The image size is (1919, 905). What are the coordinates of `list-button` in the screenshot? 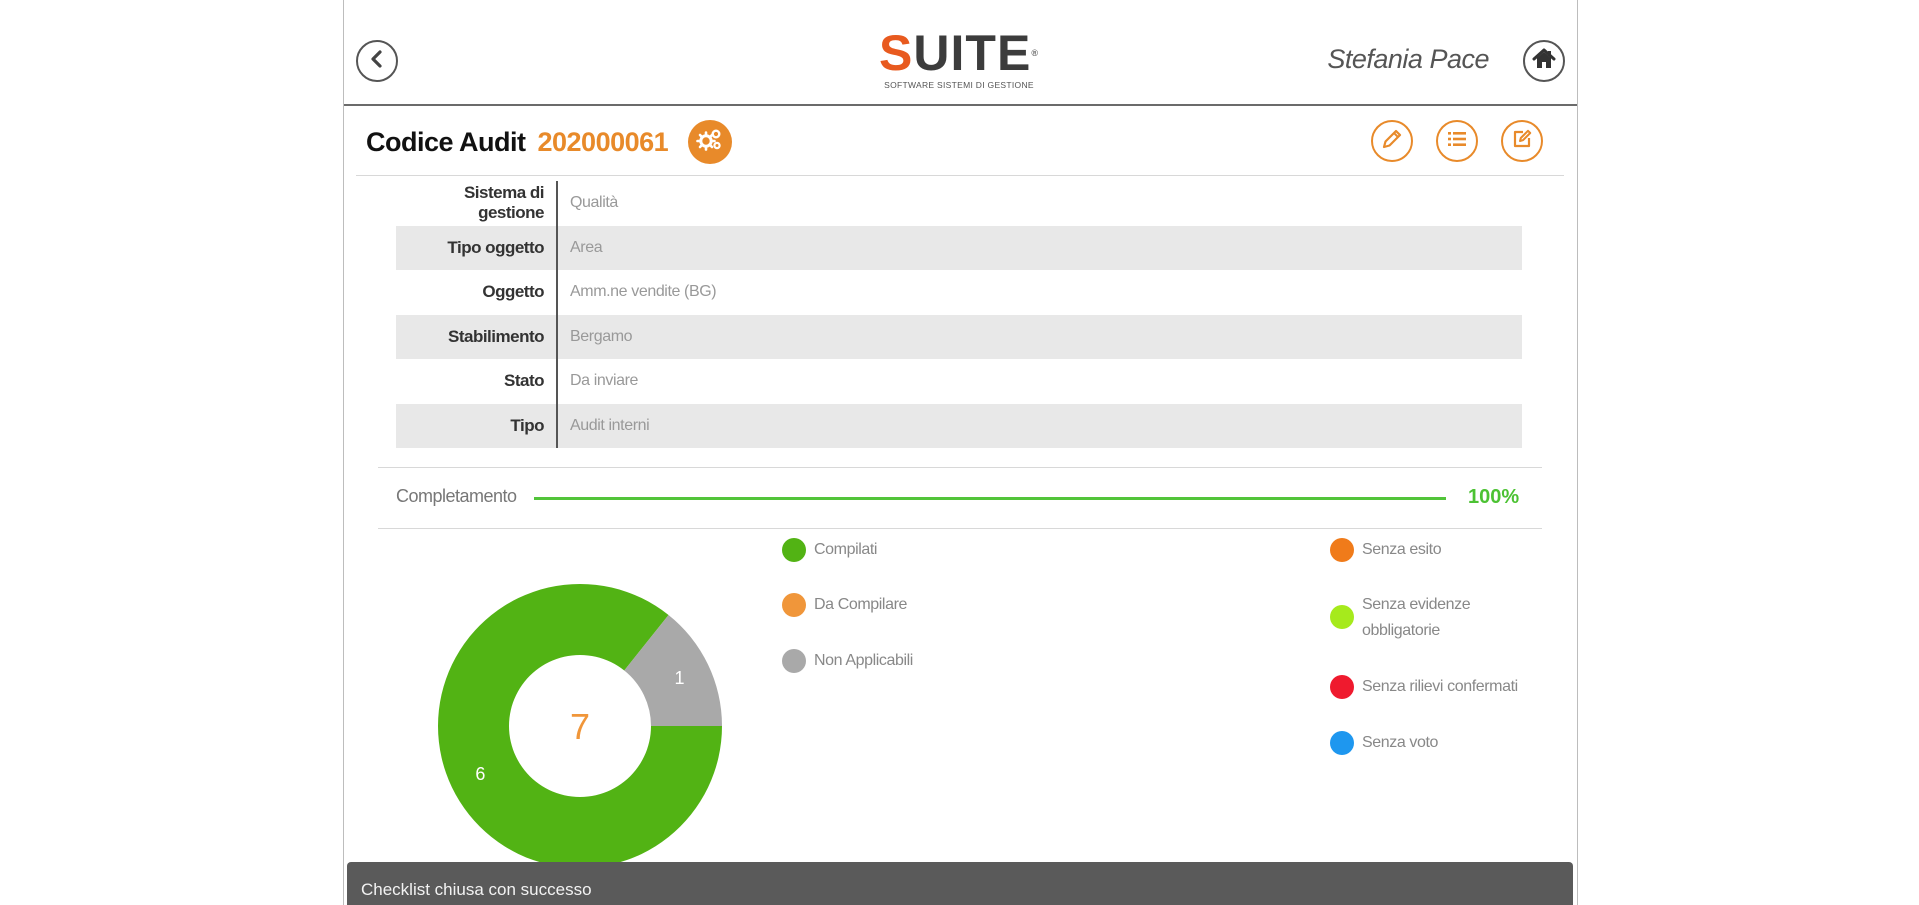 It's located at (1457, 141).